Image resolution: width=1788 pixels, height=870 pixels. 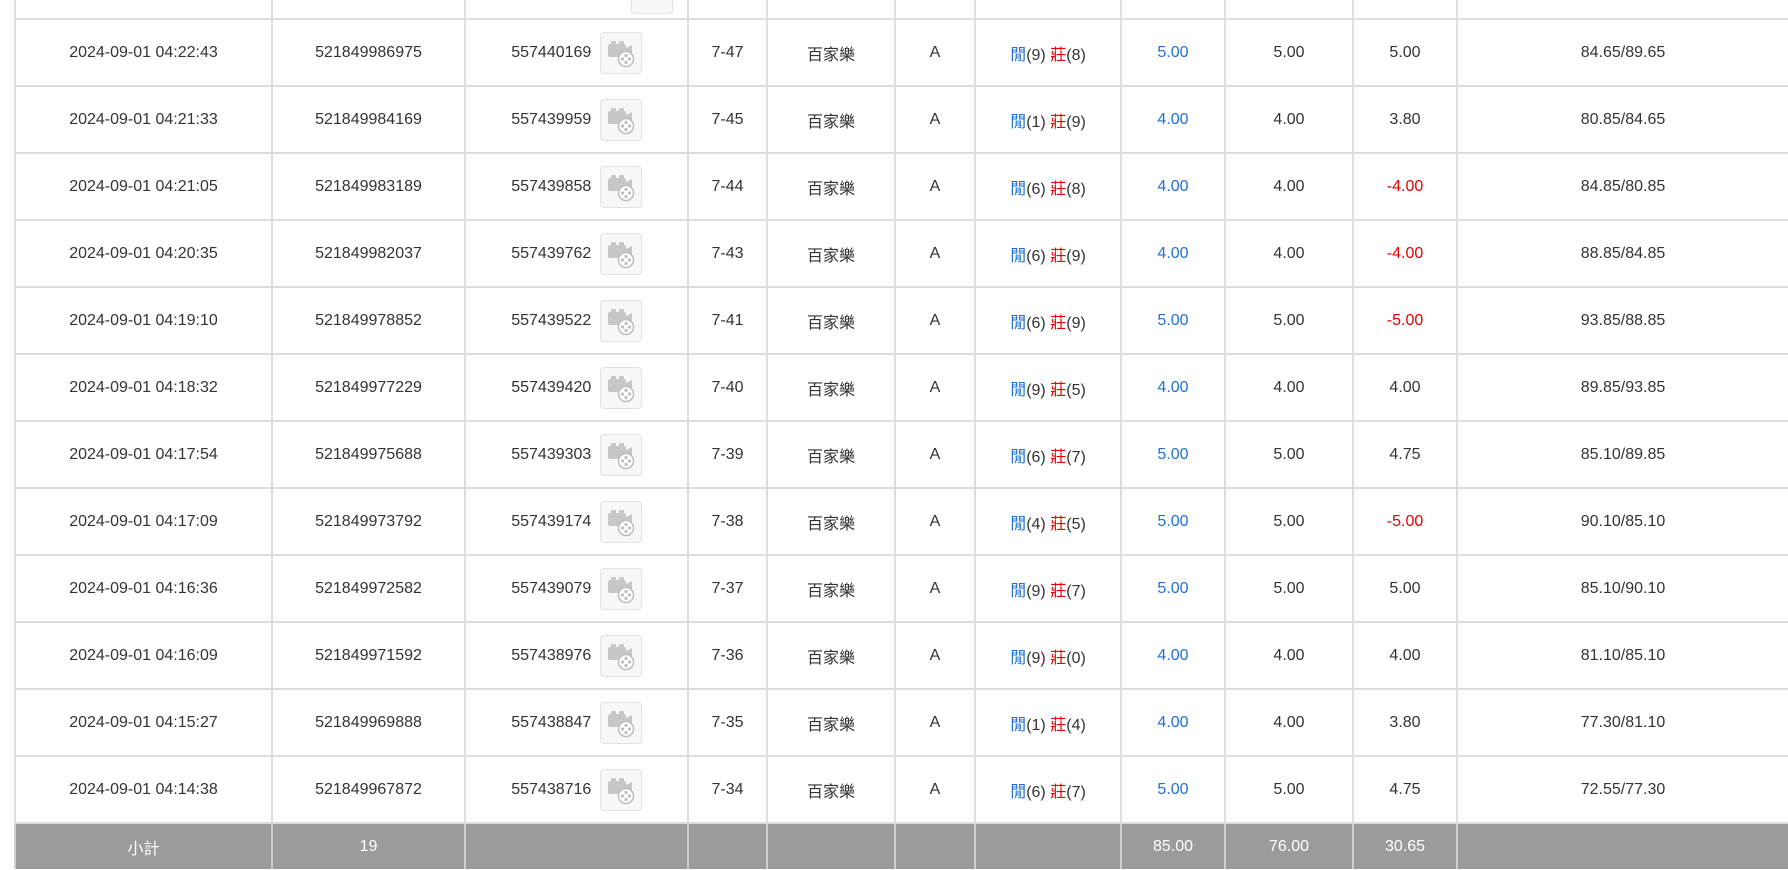 I want to click on win-loss-amount: -5.00, so click(x=1405, y=521).